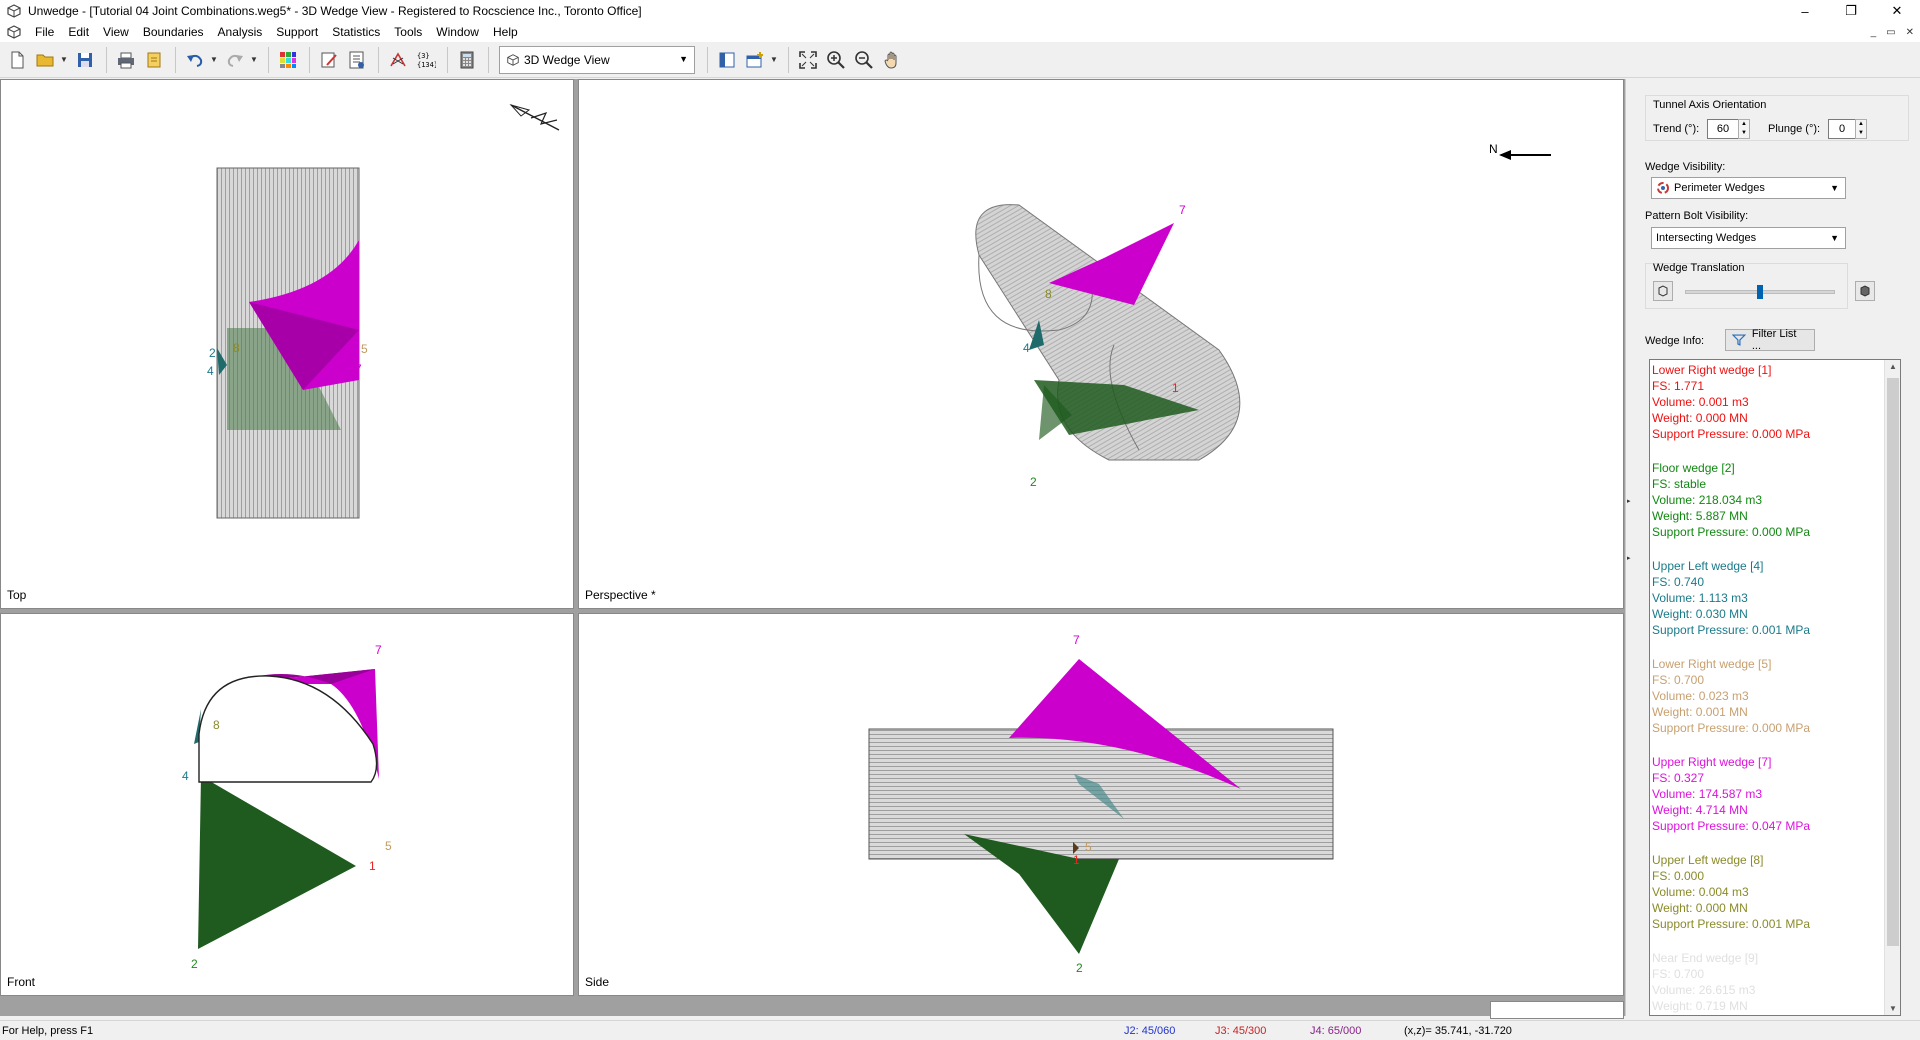 Image resolution: width=1920 pixels, height=1040 pixels. What do you see at coordinates (1842, 129) in the screenshot?
I see `plunge-input: 0` at bounding box center [1842, 129].